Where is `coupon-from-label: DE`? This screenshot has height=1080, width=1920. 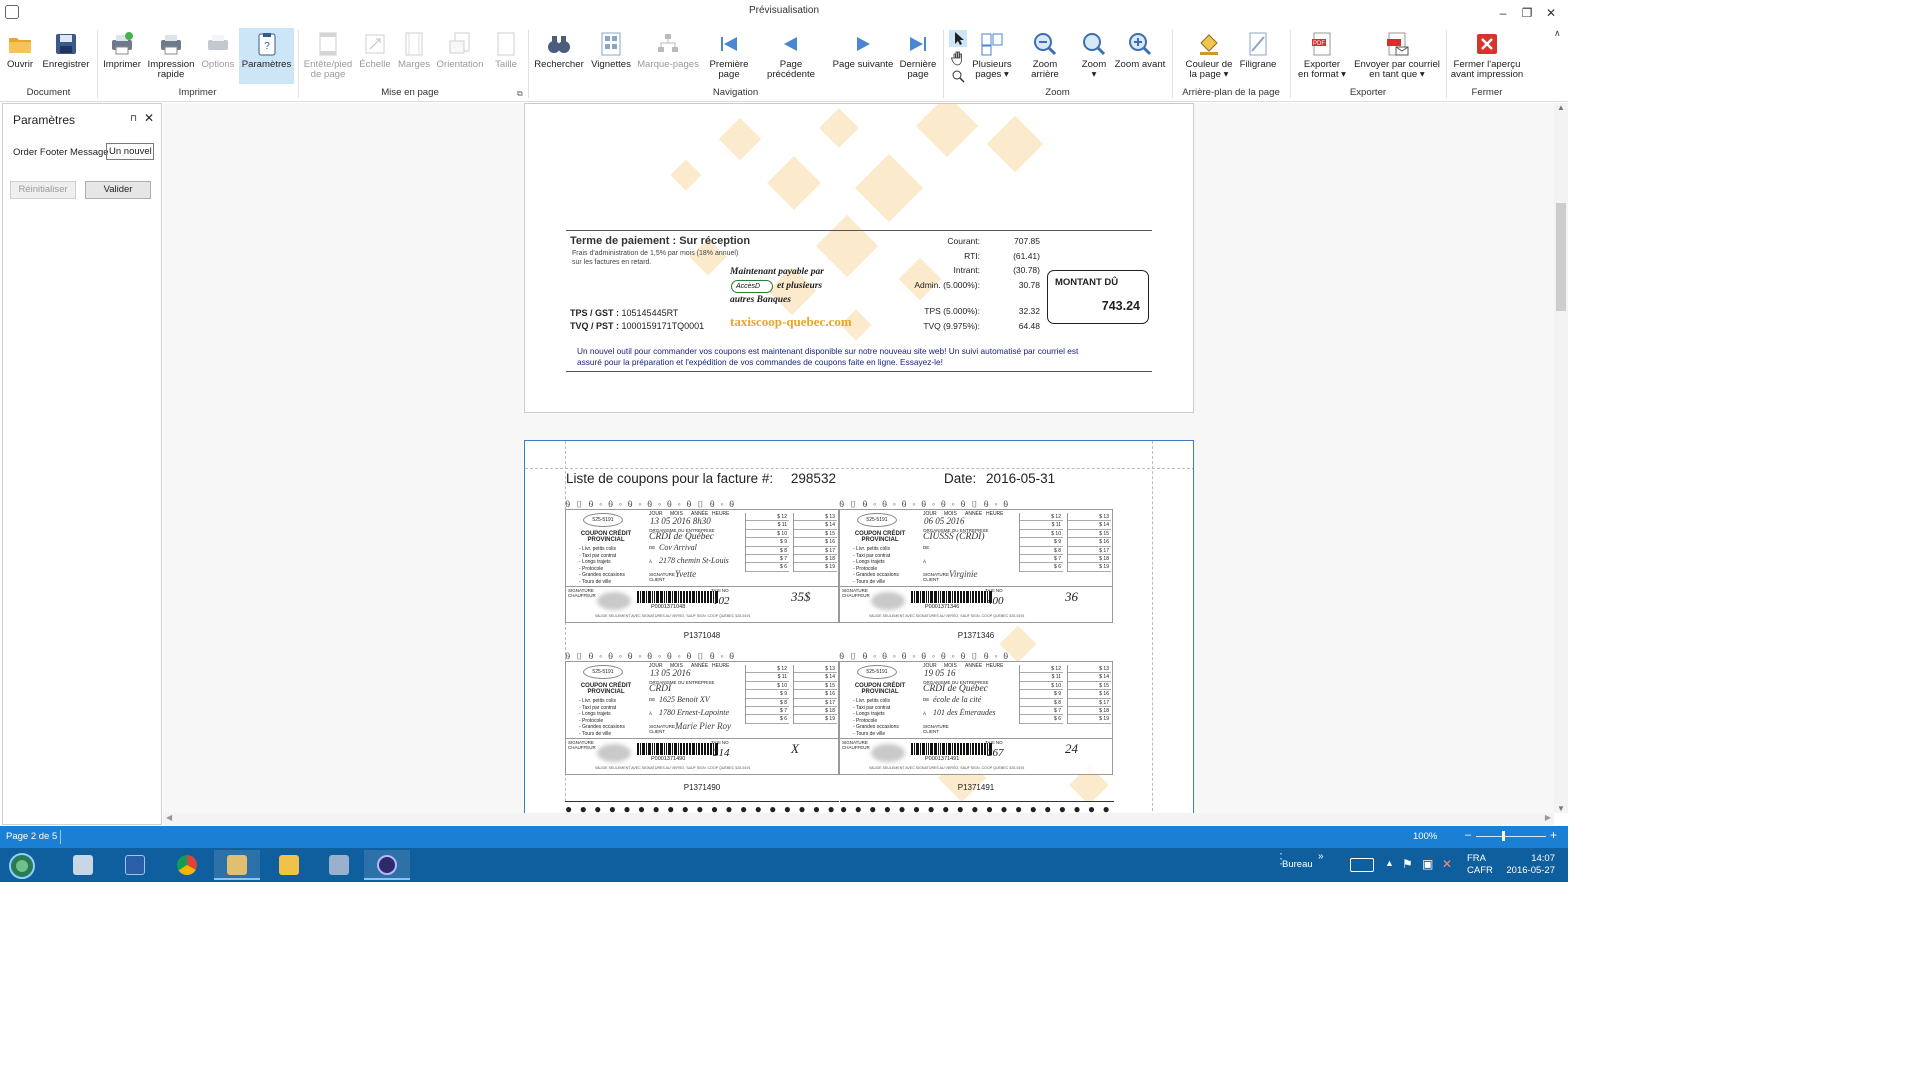 coupon-from-label: DE is located at coordinates (926, 699).